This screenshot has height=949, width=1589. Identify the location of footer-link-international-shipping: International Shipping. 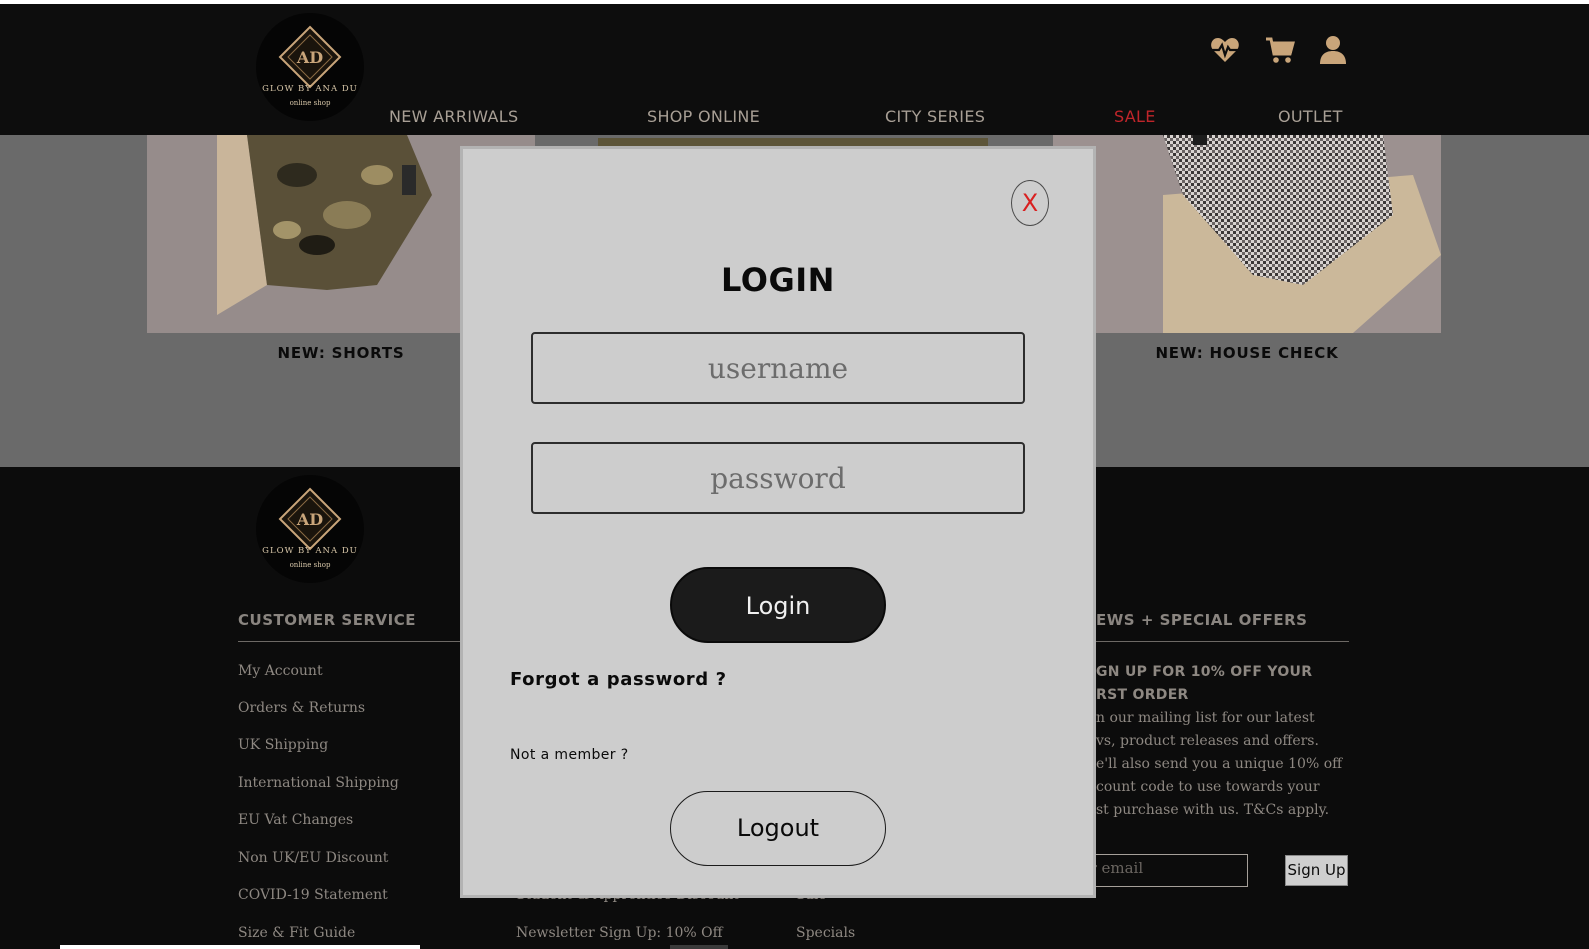
(318, 783).